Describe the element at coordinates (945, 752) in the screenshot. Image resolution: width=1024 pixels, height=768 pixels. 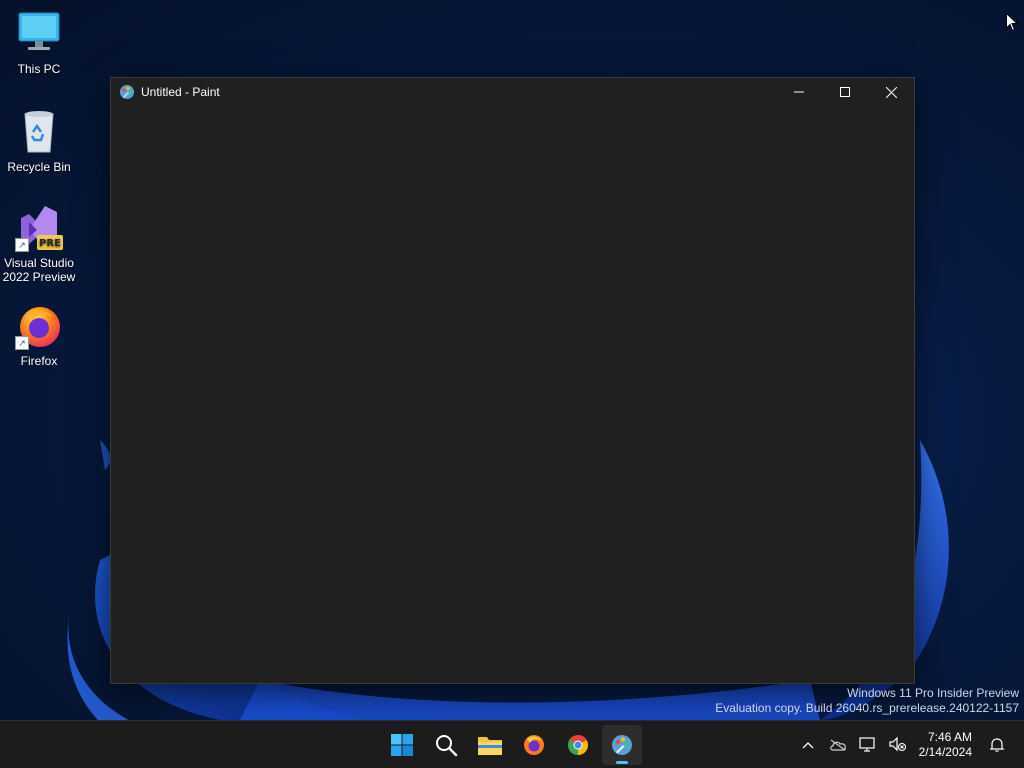
I see `clock-date: 2/14/2024` at that location.